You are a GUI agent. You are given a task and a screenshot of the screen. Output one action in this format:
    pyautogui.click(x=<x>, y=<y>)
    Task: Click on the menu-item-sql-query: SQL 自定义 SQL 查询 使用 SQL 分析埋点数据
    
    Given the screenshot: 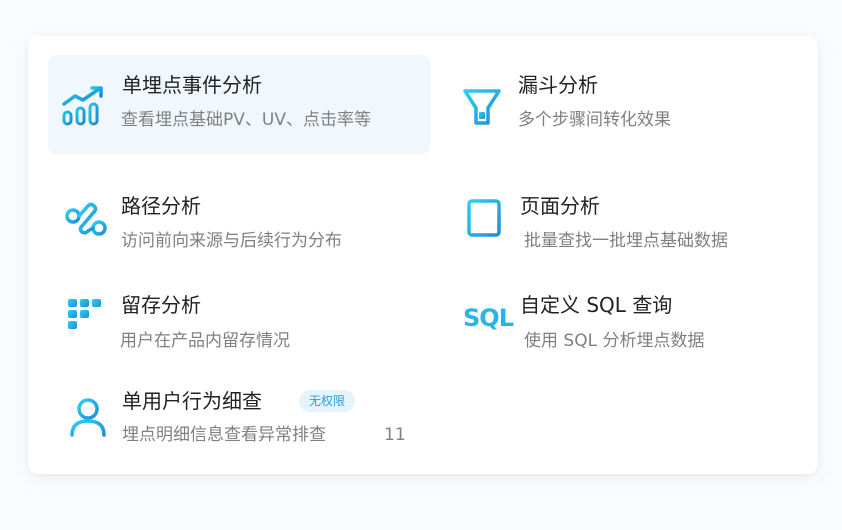 What is the action you would take?
    pyautogui.click(x=623, y=316)
    